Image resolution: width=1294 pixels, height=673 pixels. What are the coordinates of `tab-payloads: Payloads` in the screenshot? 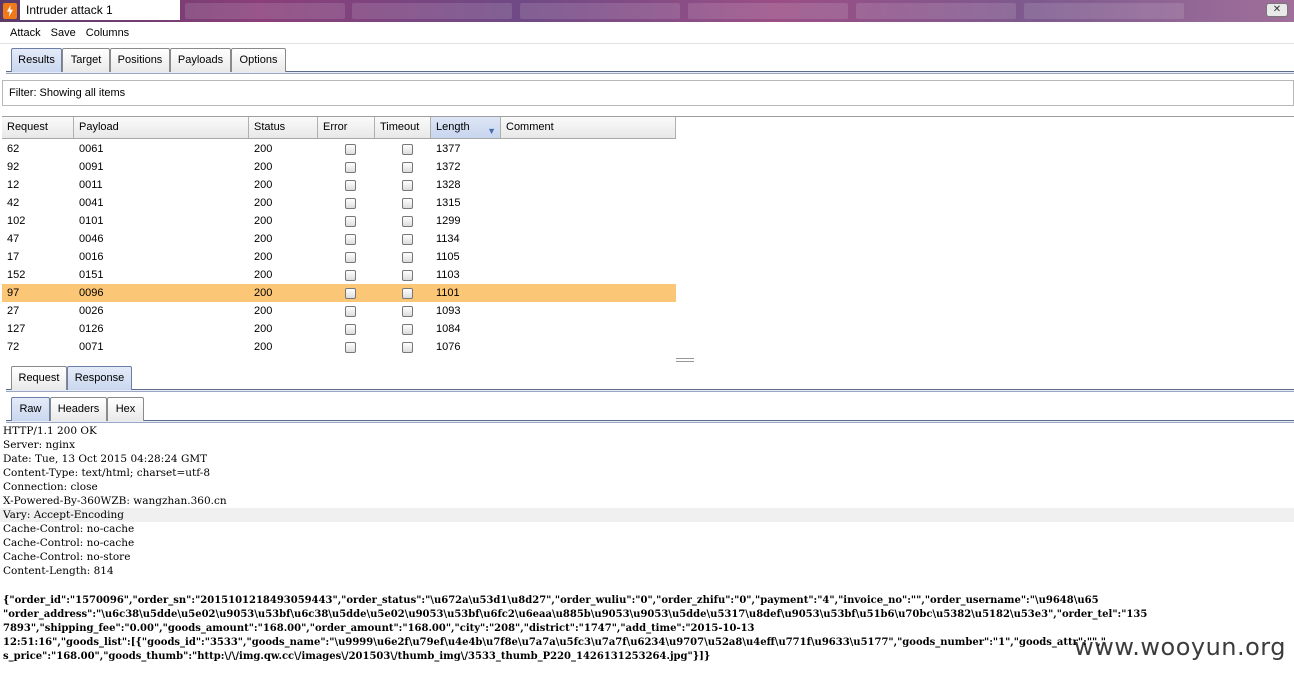 It's located at (200, 60).